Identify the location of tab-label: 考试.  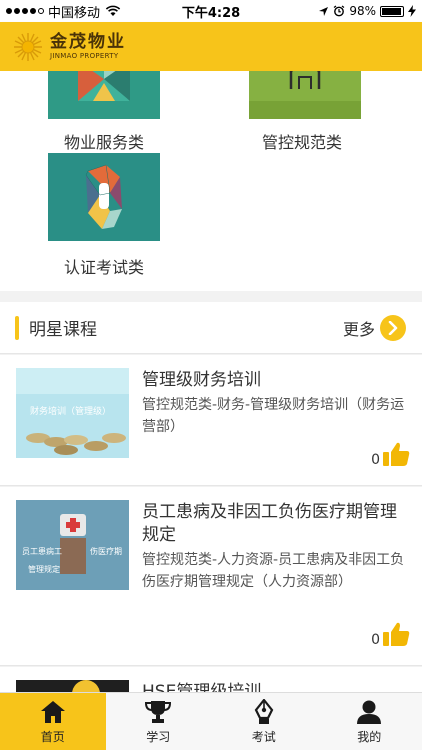
(264, 736).